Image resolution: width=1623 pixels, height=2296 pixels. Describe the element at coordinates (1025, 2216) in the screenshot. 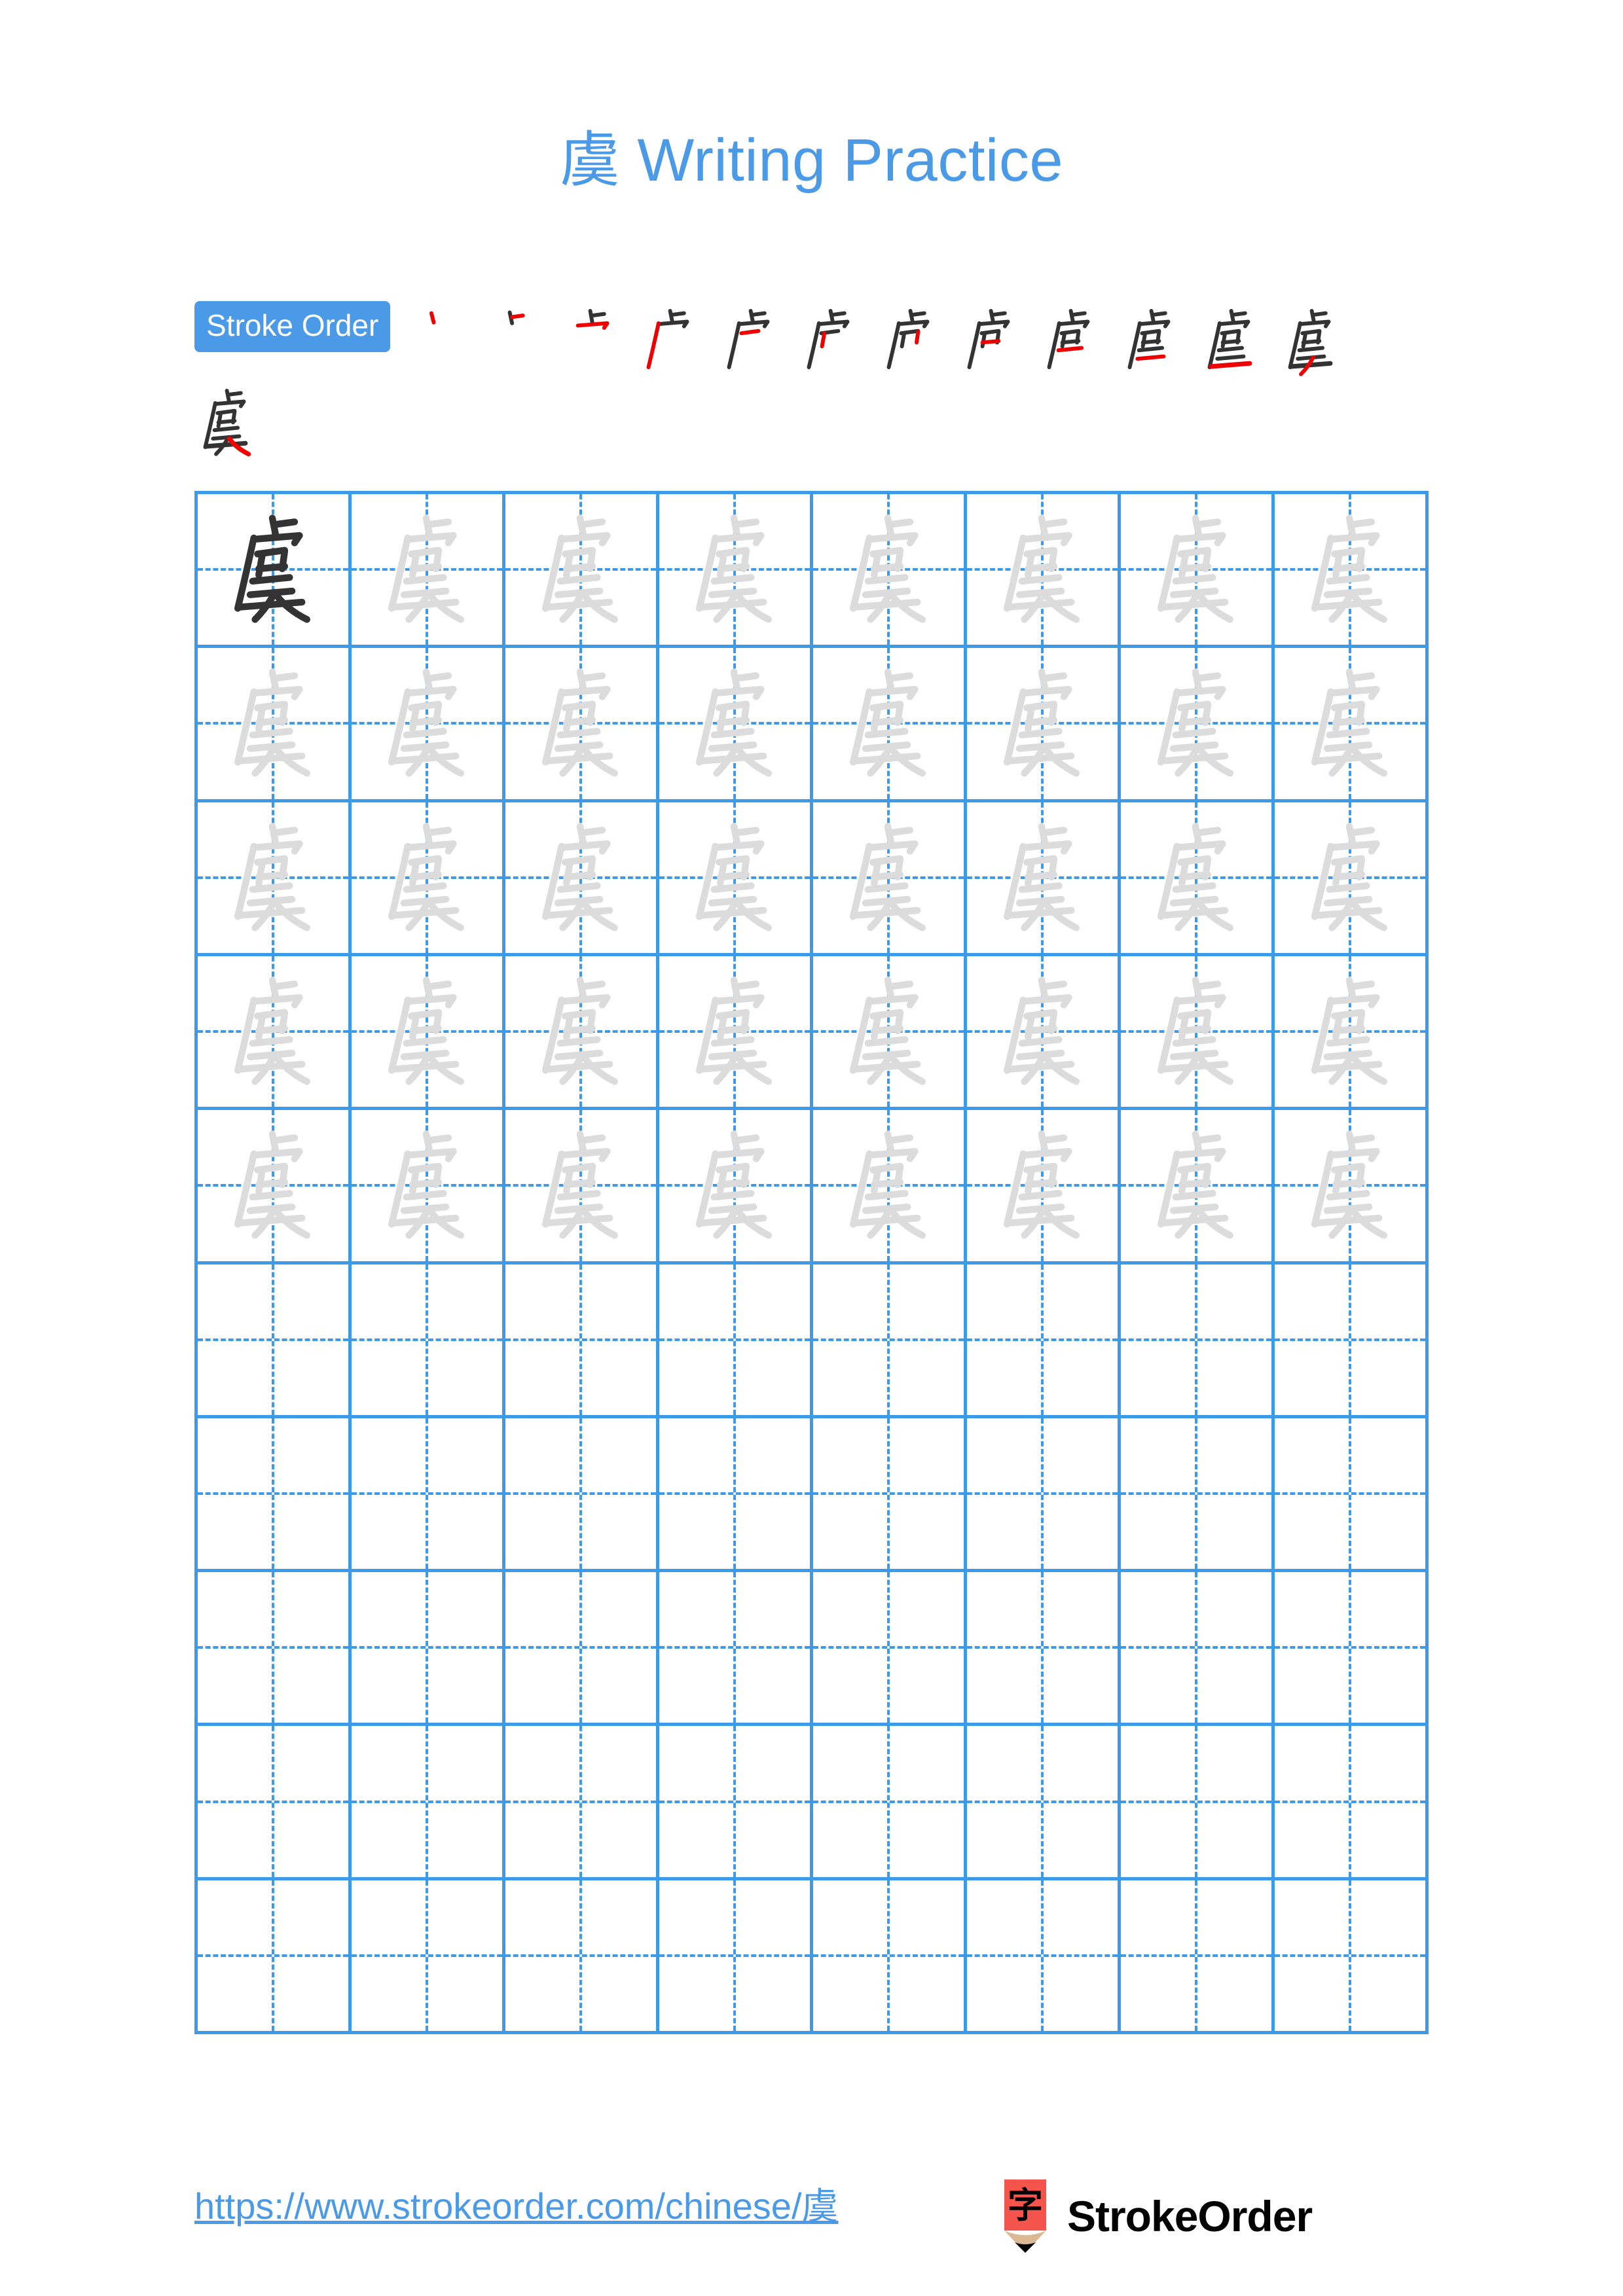

I see `pencil-icon: 字` at that location.